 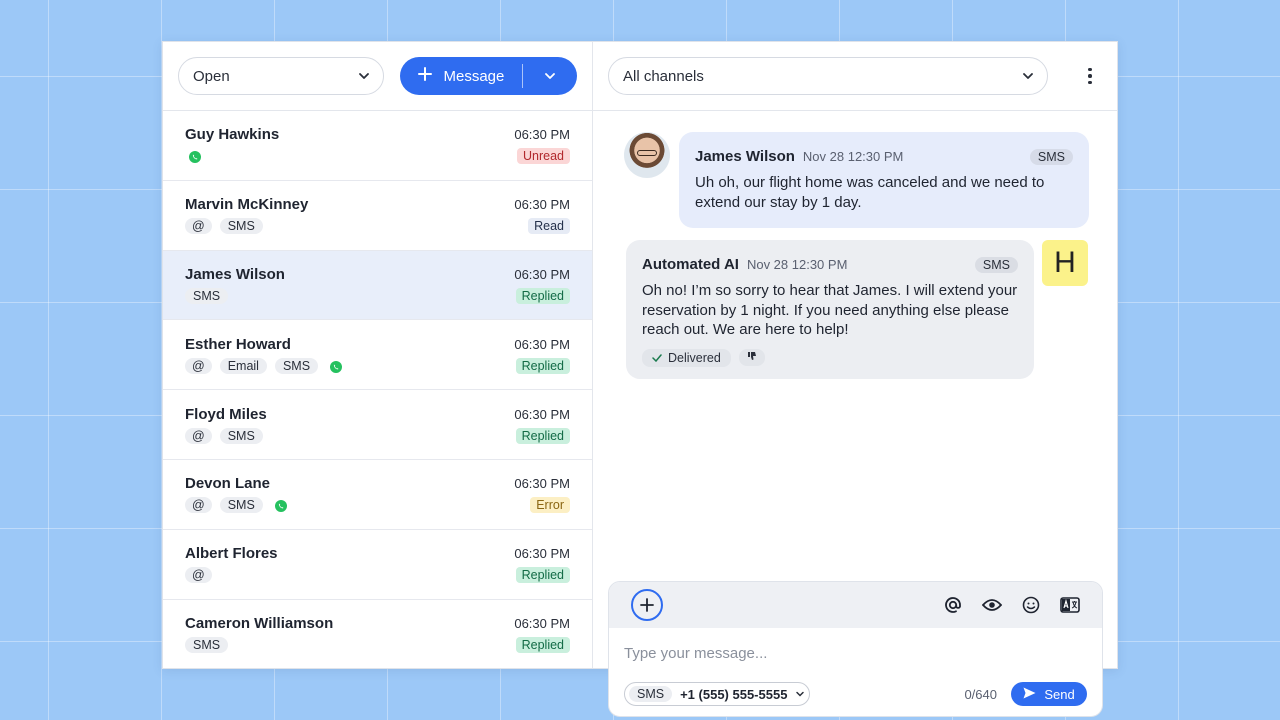 I want to click on contact-name: Floyd Miles, so click(x=226, y=414).